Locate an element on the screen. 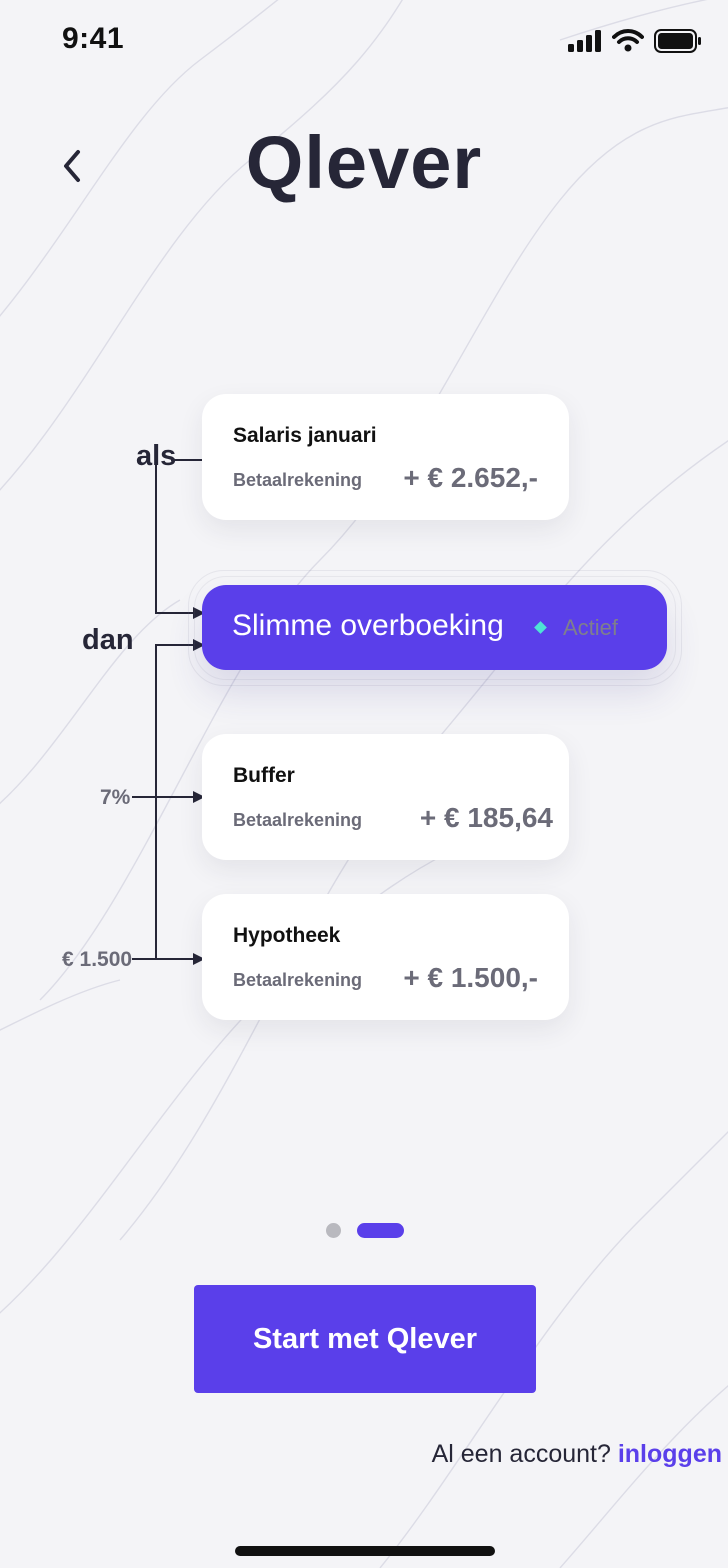  login-row: Al een account? inloggen is located at coordinates (577, 1454).